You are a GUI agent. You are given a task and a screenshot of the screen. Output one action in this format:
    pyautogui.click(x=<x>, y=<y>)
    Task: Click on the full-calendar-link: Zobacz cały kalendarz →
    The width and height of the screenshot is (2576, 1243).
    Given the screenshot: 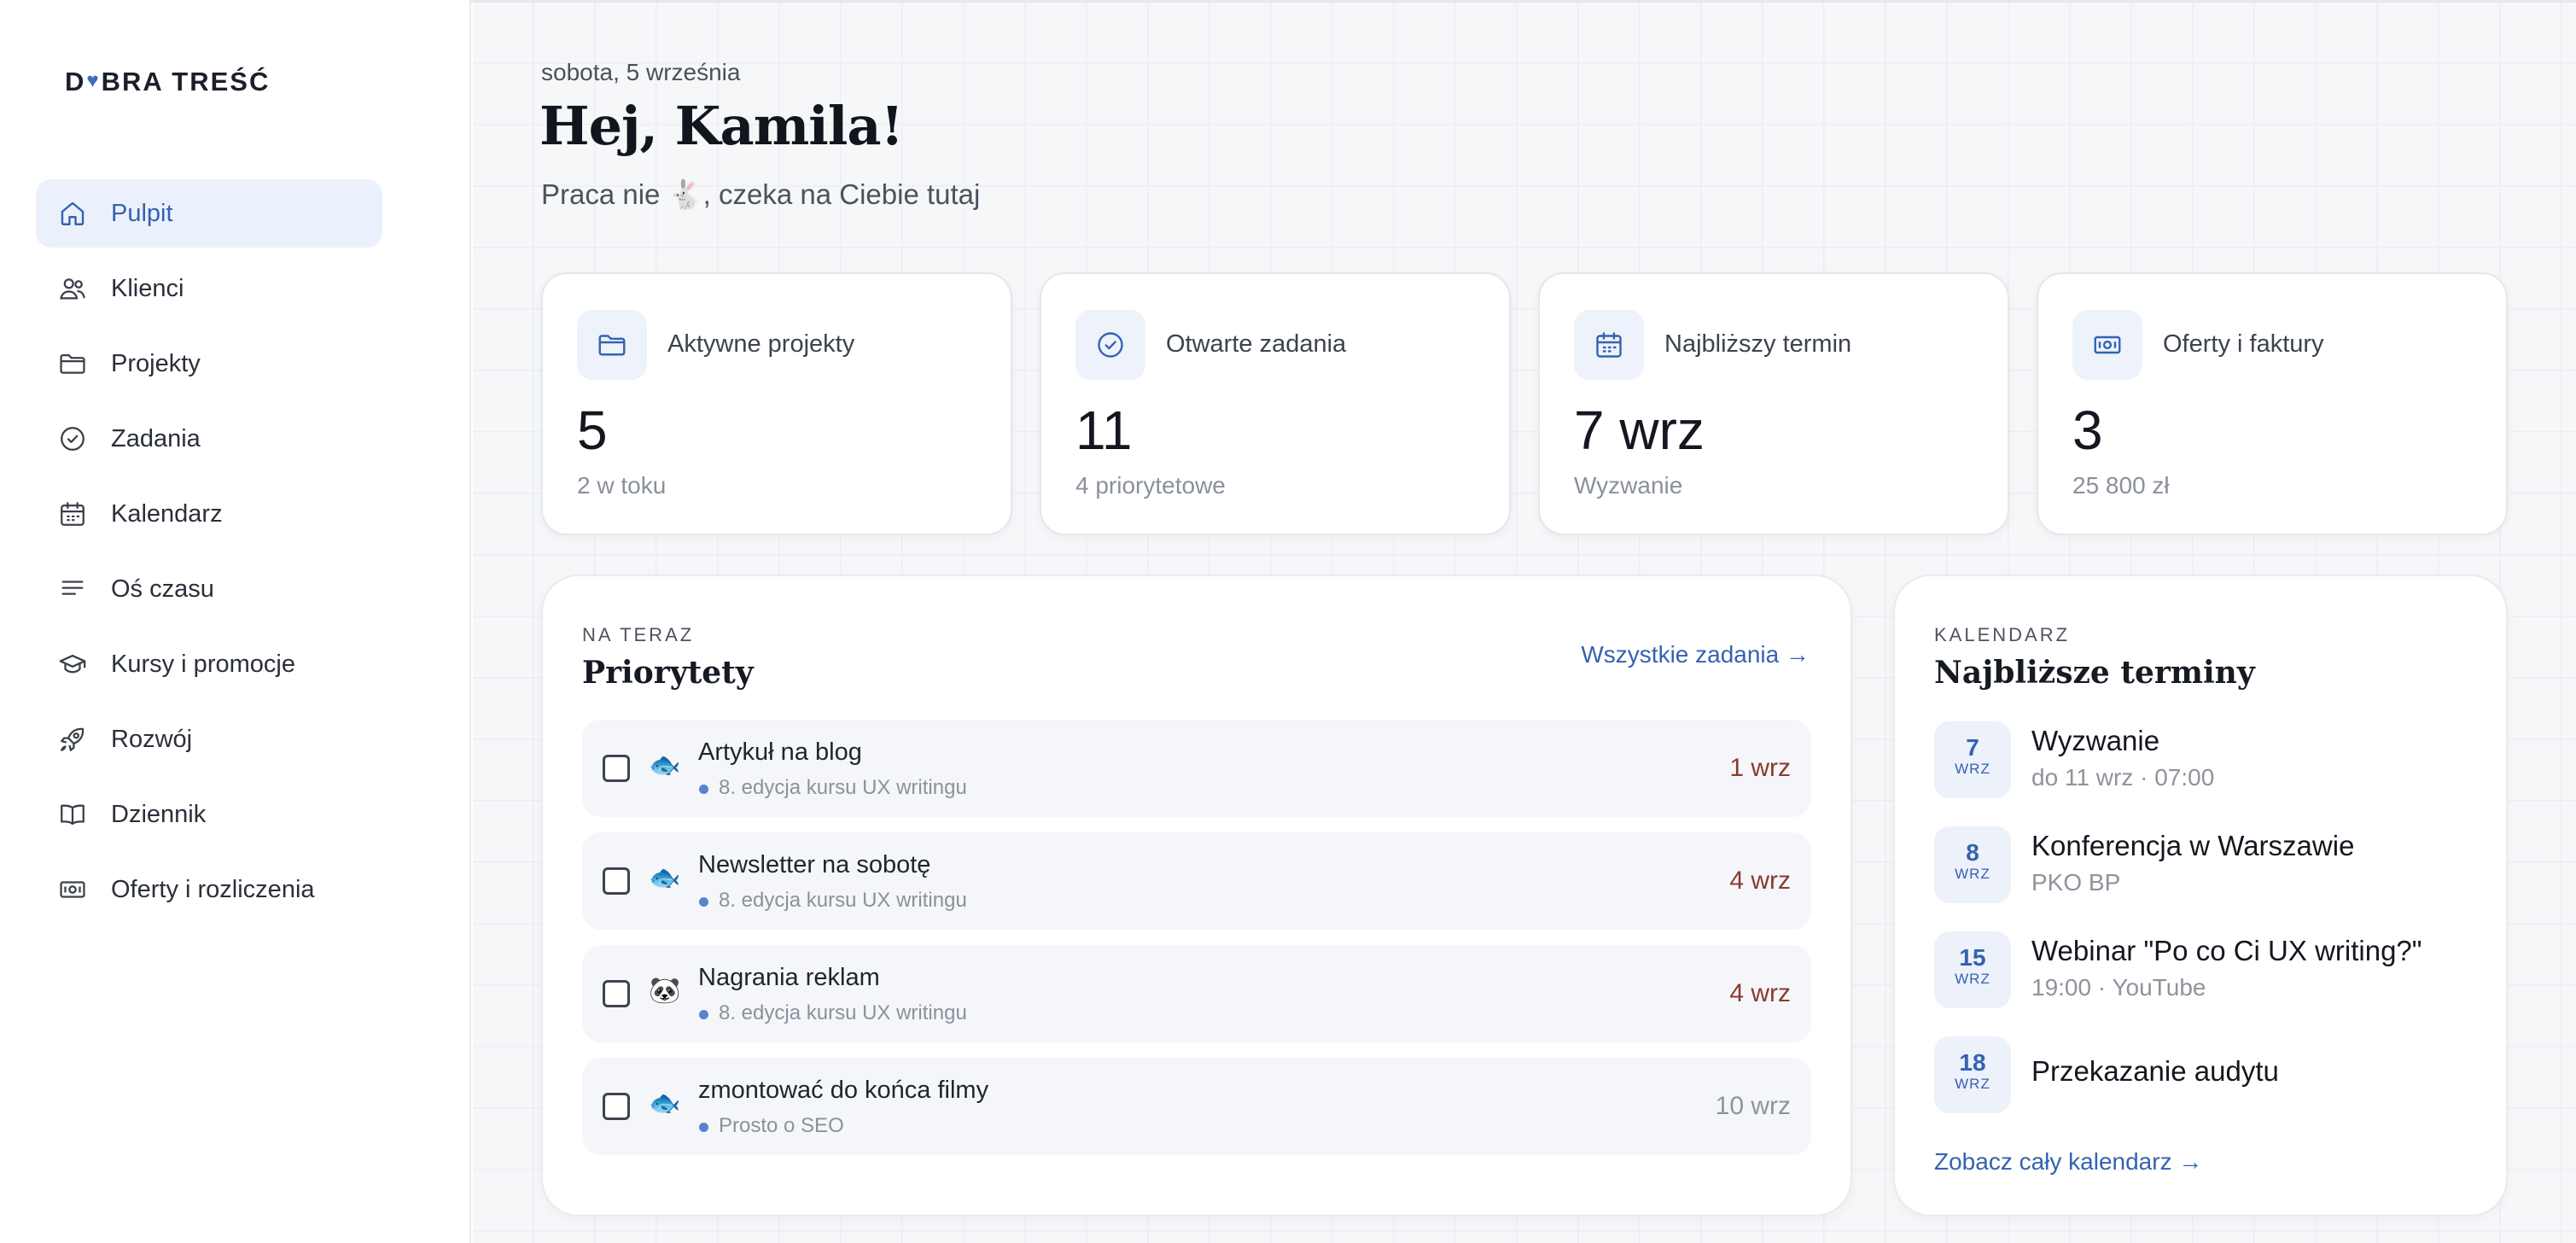 What is the action you would take?
    pyautogui.click(x=2068, y=1162)
    